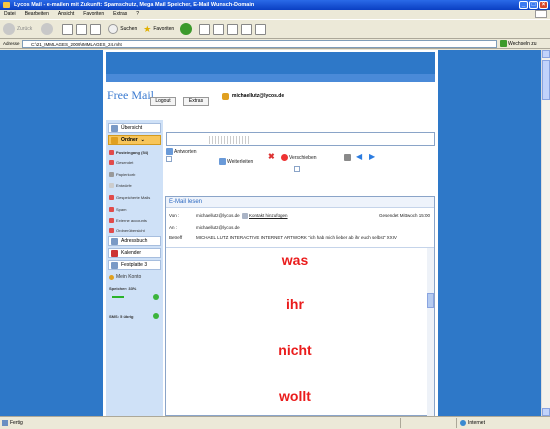 Image resolution: width=550 pixels, height=429 pixels. What do you see at coordinates (68, 29) in the screenshot?
I see `stop-icon` at bounding box center [68, 29].